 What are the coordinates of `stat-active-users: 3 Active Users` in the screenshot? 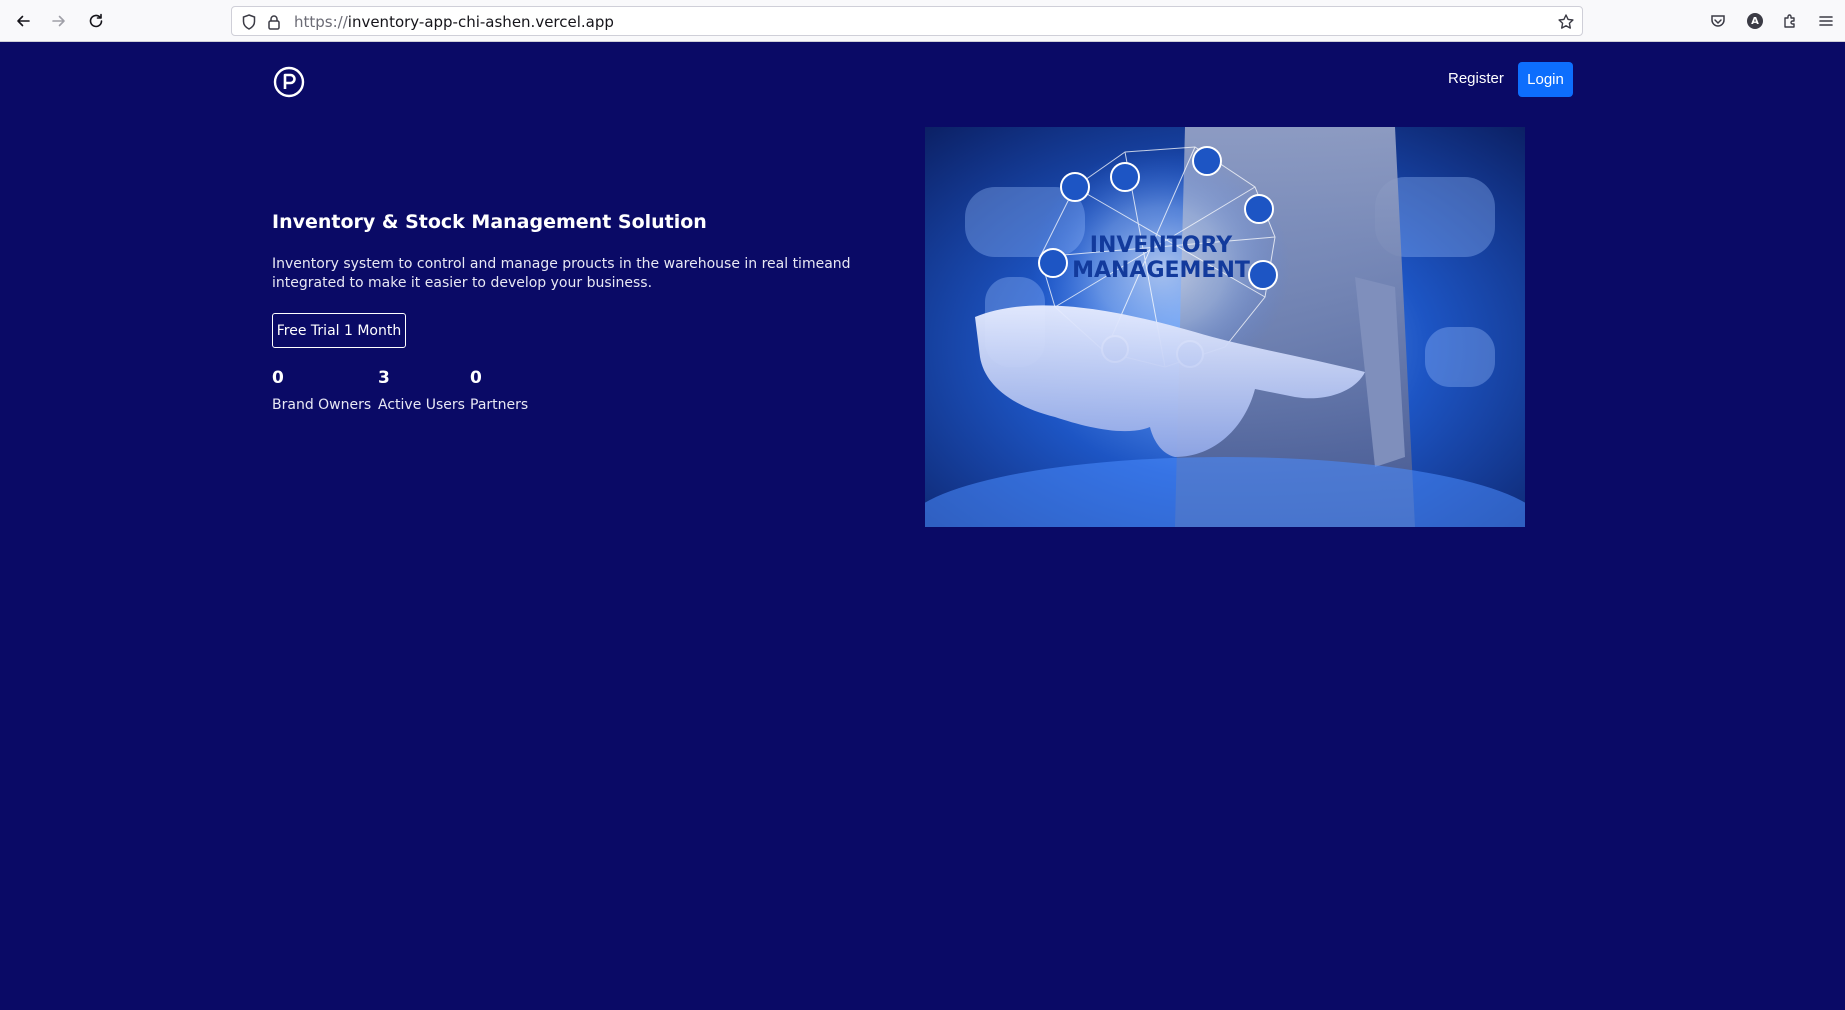 It's located at (421, 390).